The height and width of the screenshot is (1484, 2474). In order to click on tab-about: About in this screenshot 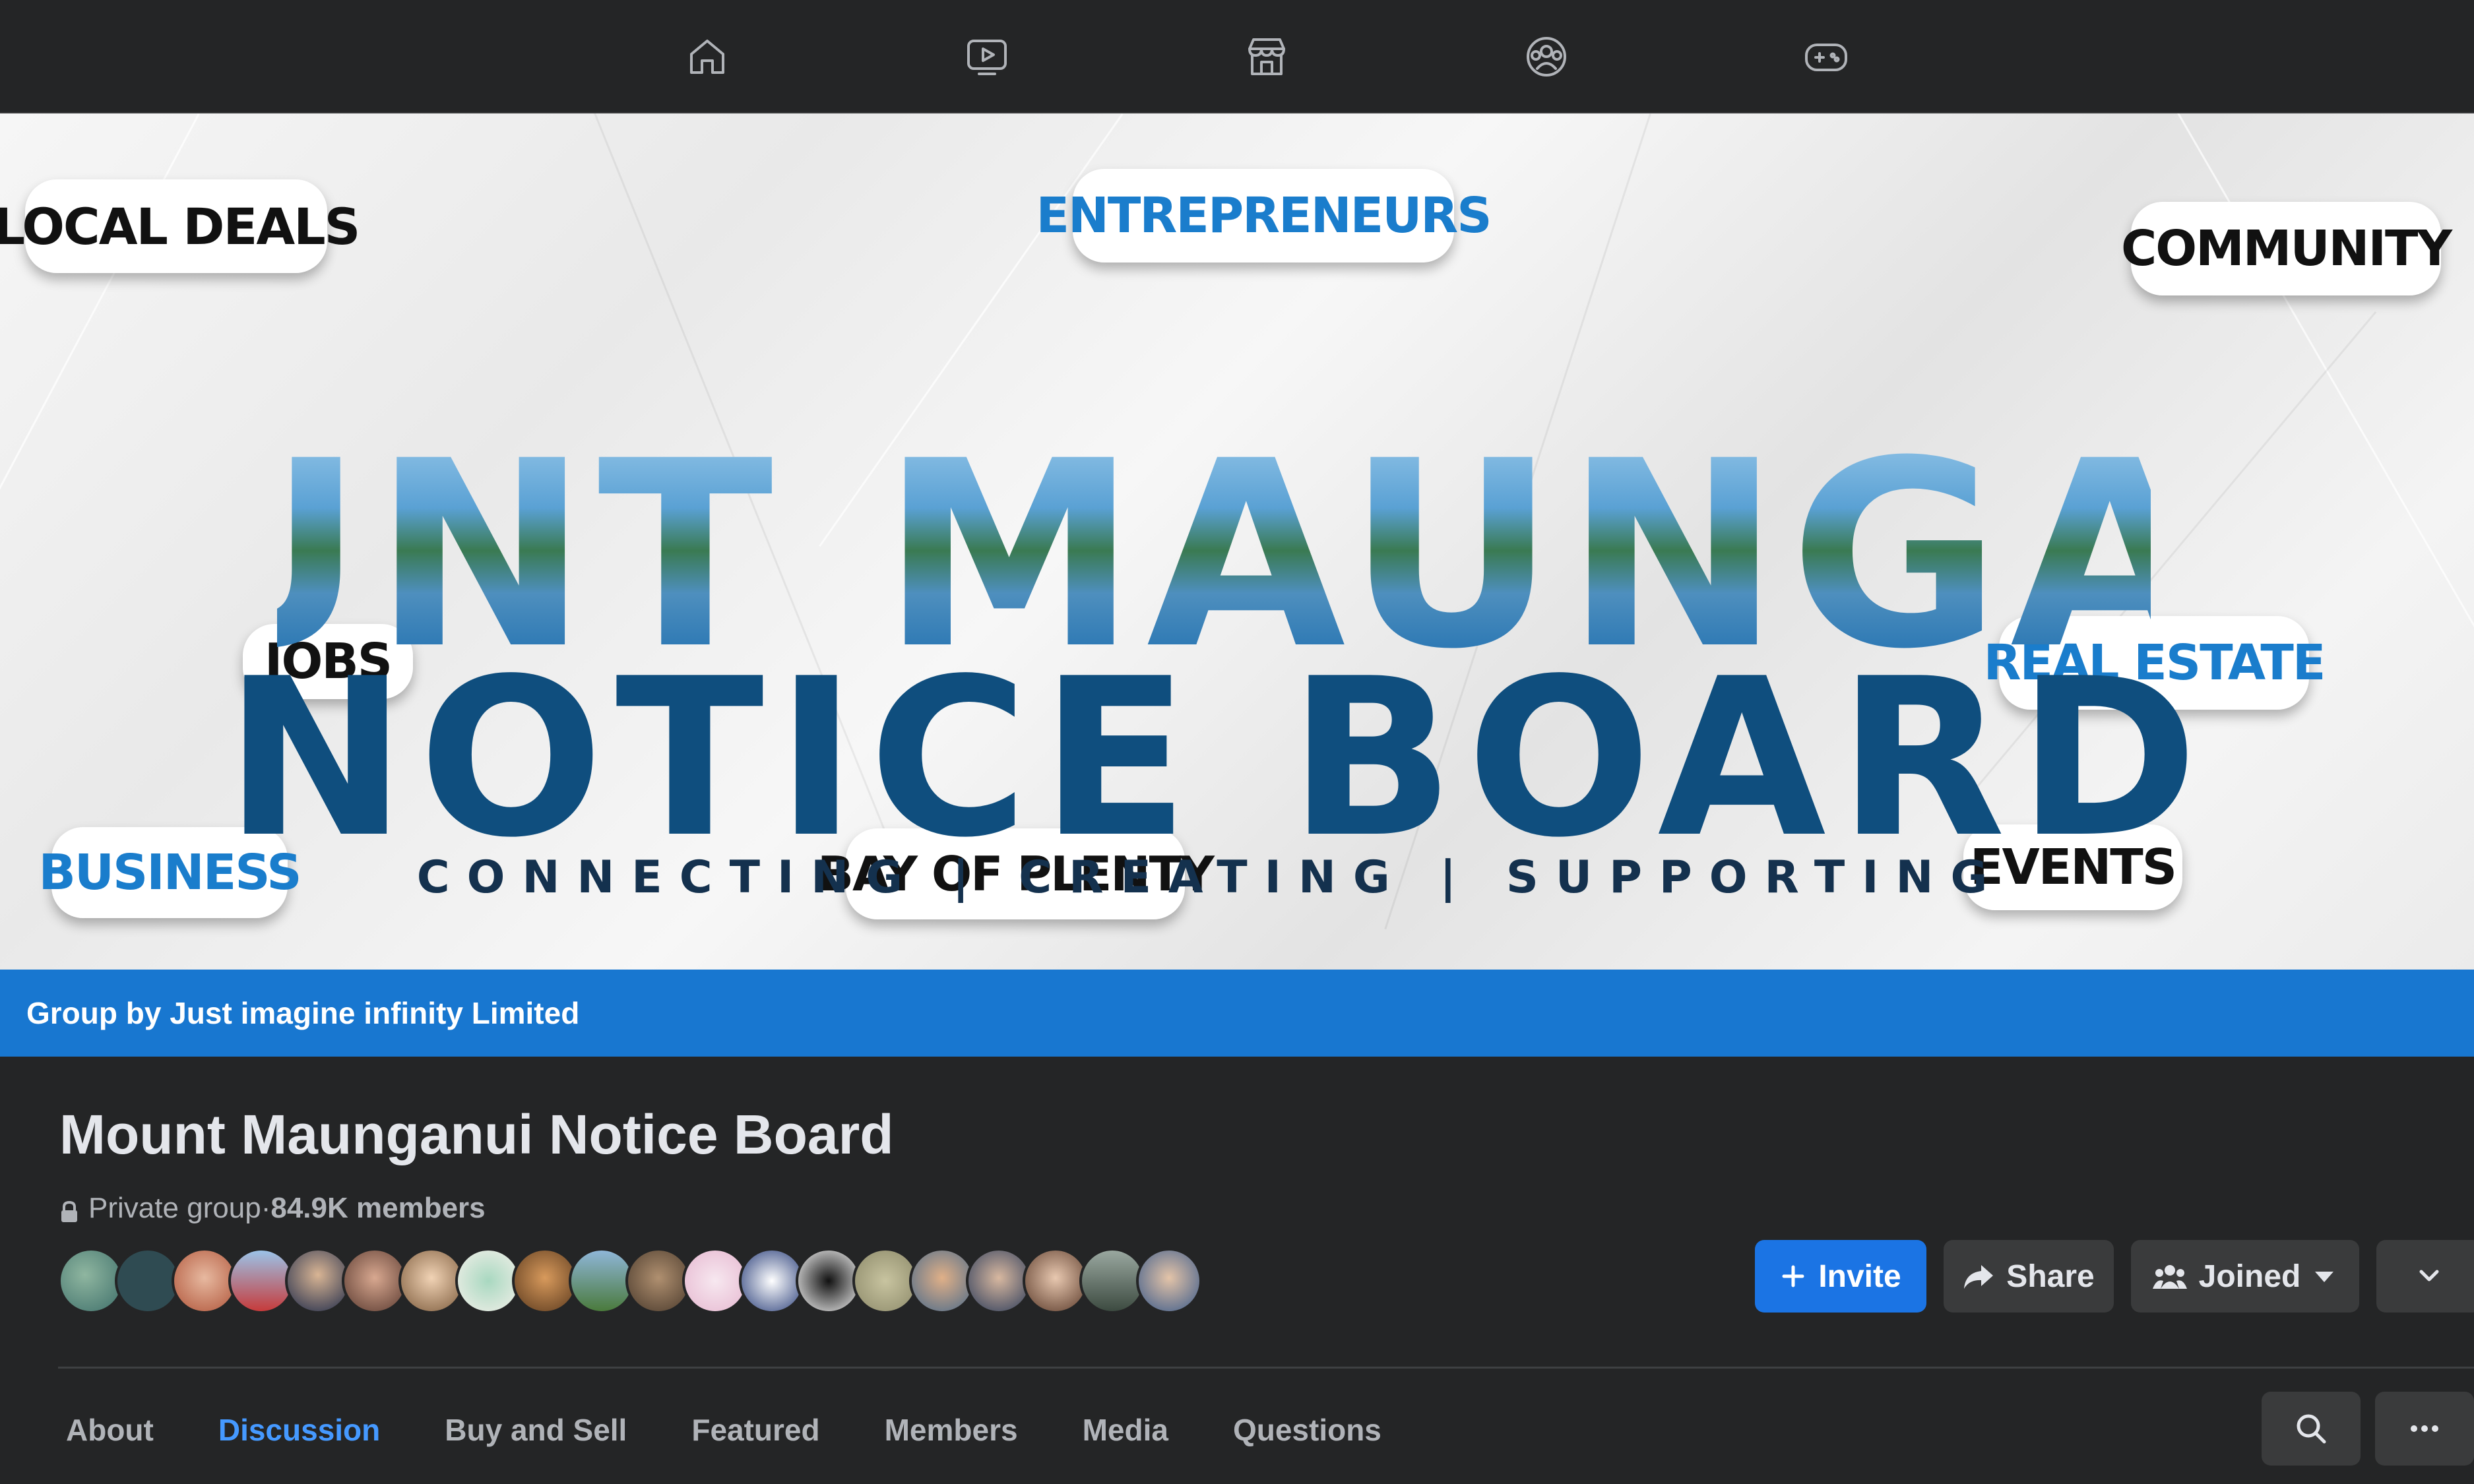, I will do `click(110, 1430)`.